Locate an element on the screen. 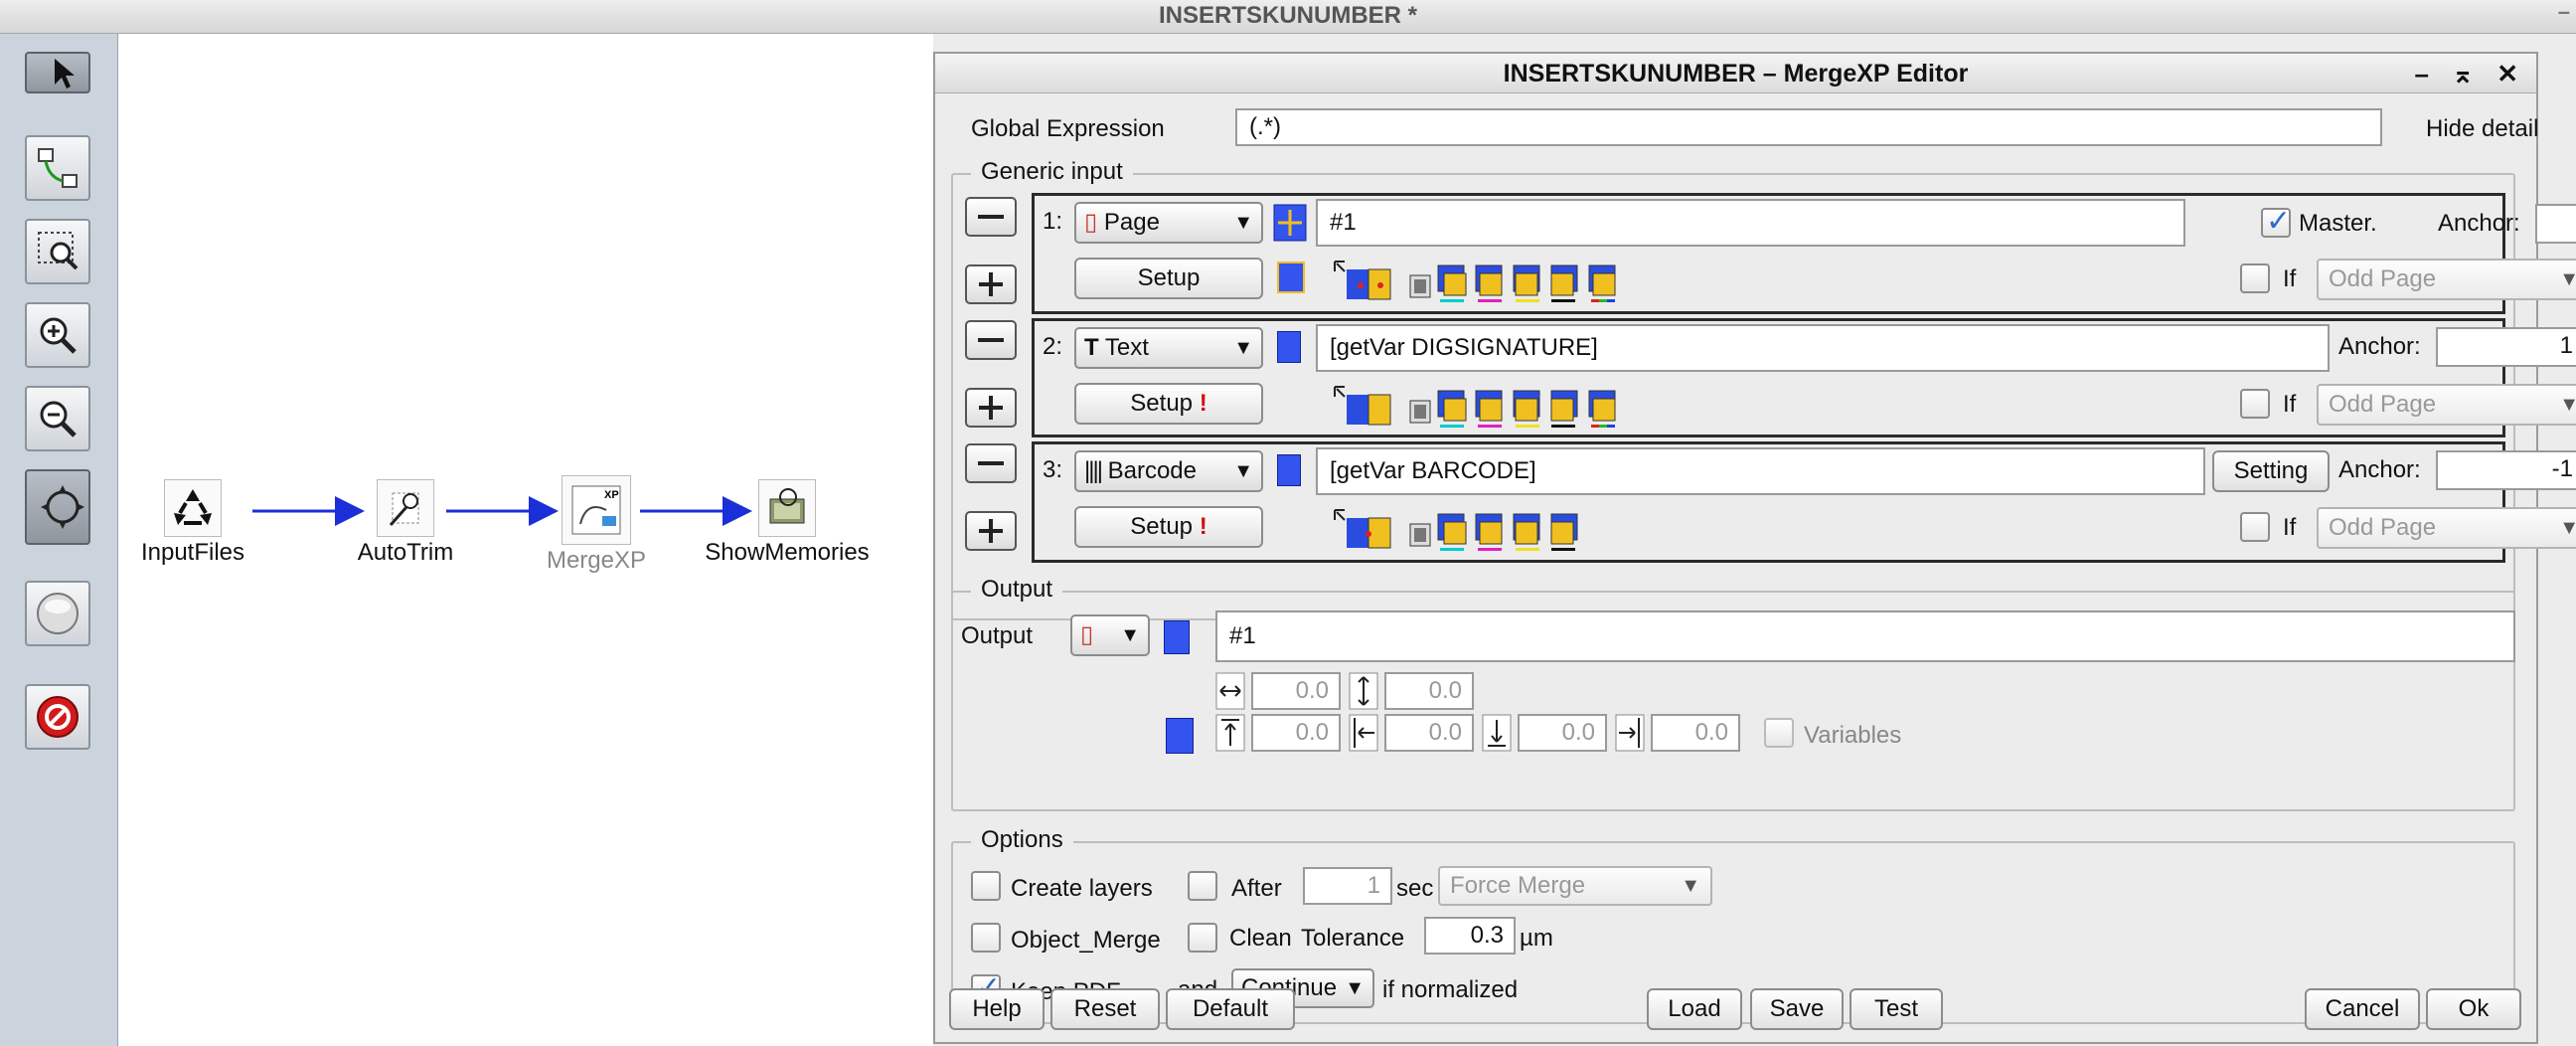  cancel-run-button is located at coordinates (57, 717).